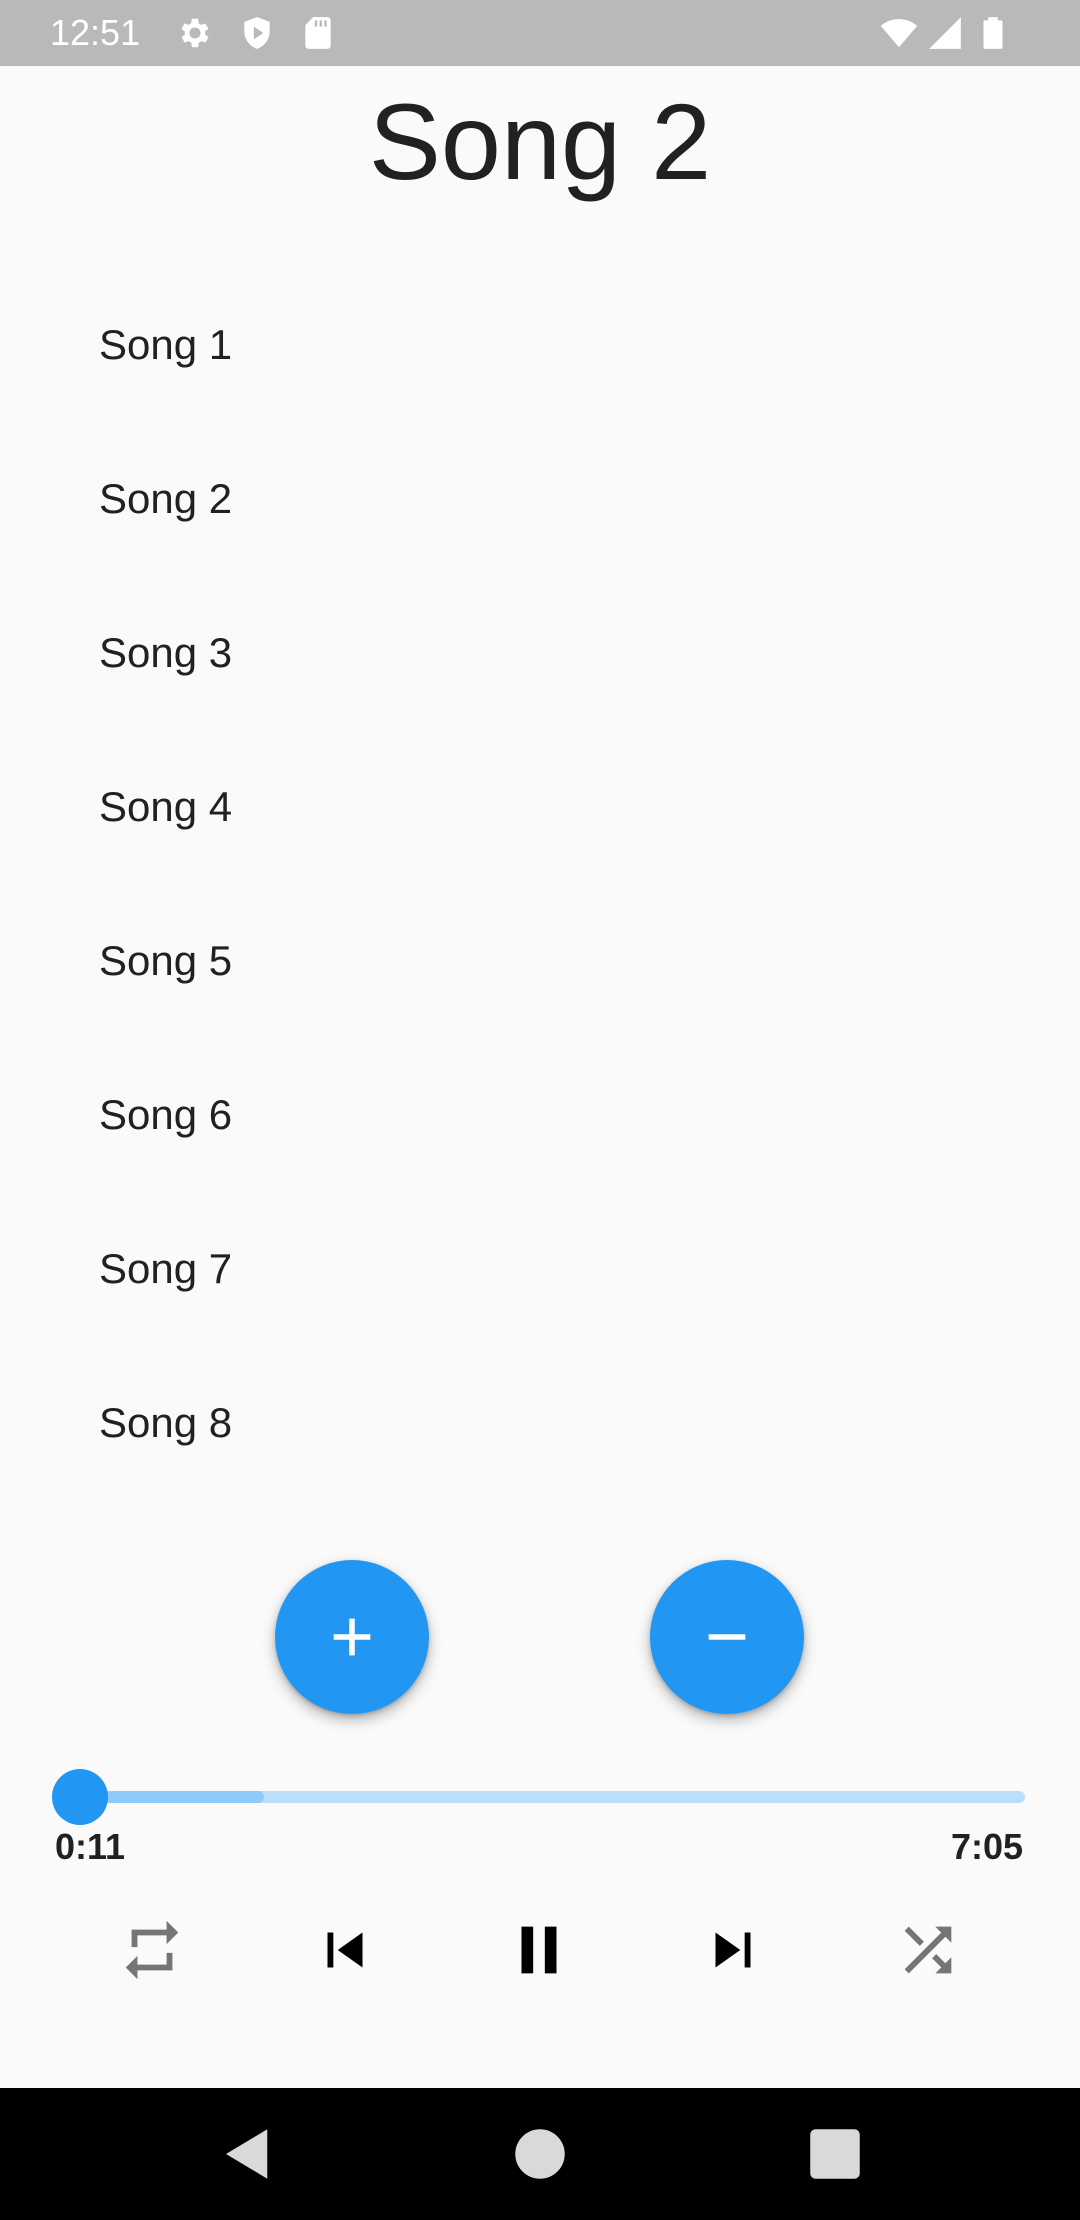 This screenshot has height=2220, width=1080. Describe the element at coordinates (899, 33) in the screenshot. I see `wifi-icon` at that location.